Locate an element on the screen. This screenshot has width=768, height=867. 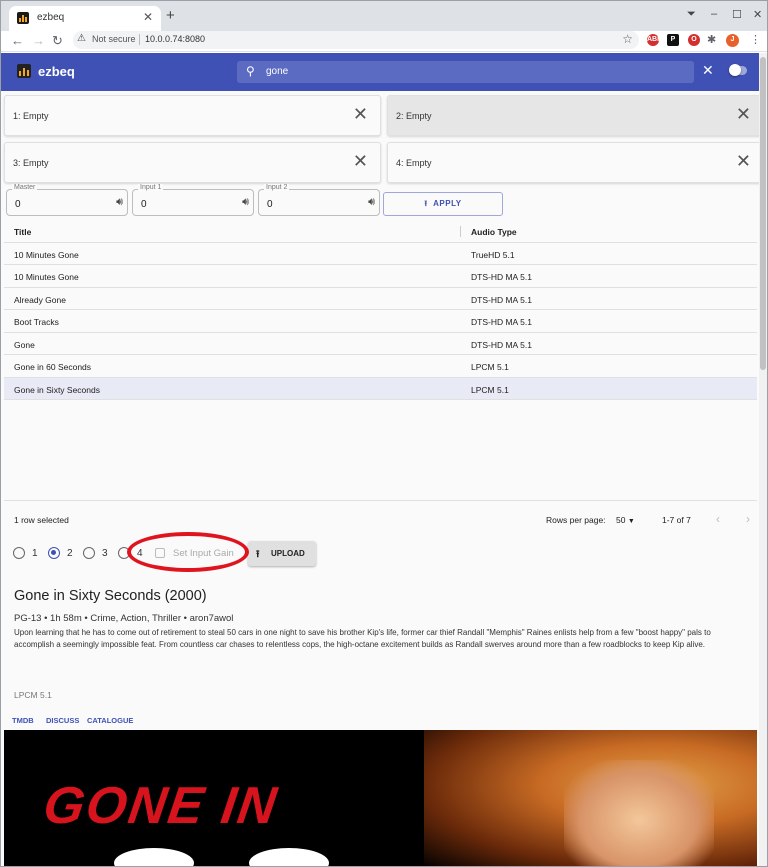
table-row: Gone in 60 Seconds LPCM 5.1 is located at coordinates (380, 366).